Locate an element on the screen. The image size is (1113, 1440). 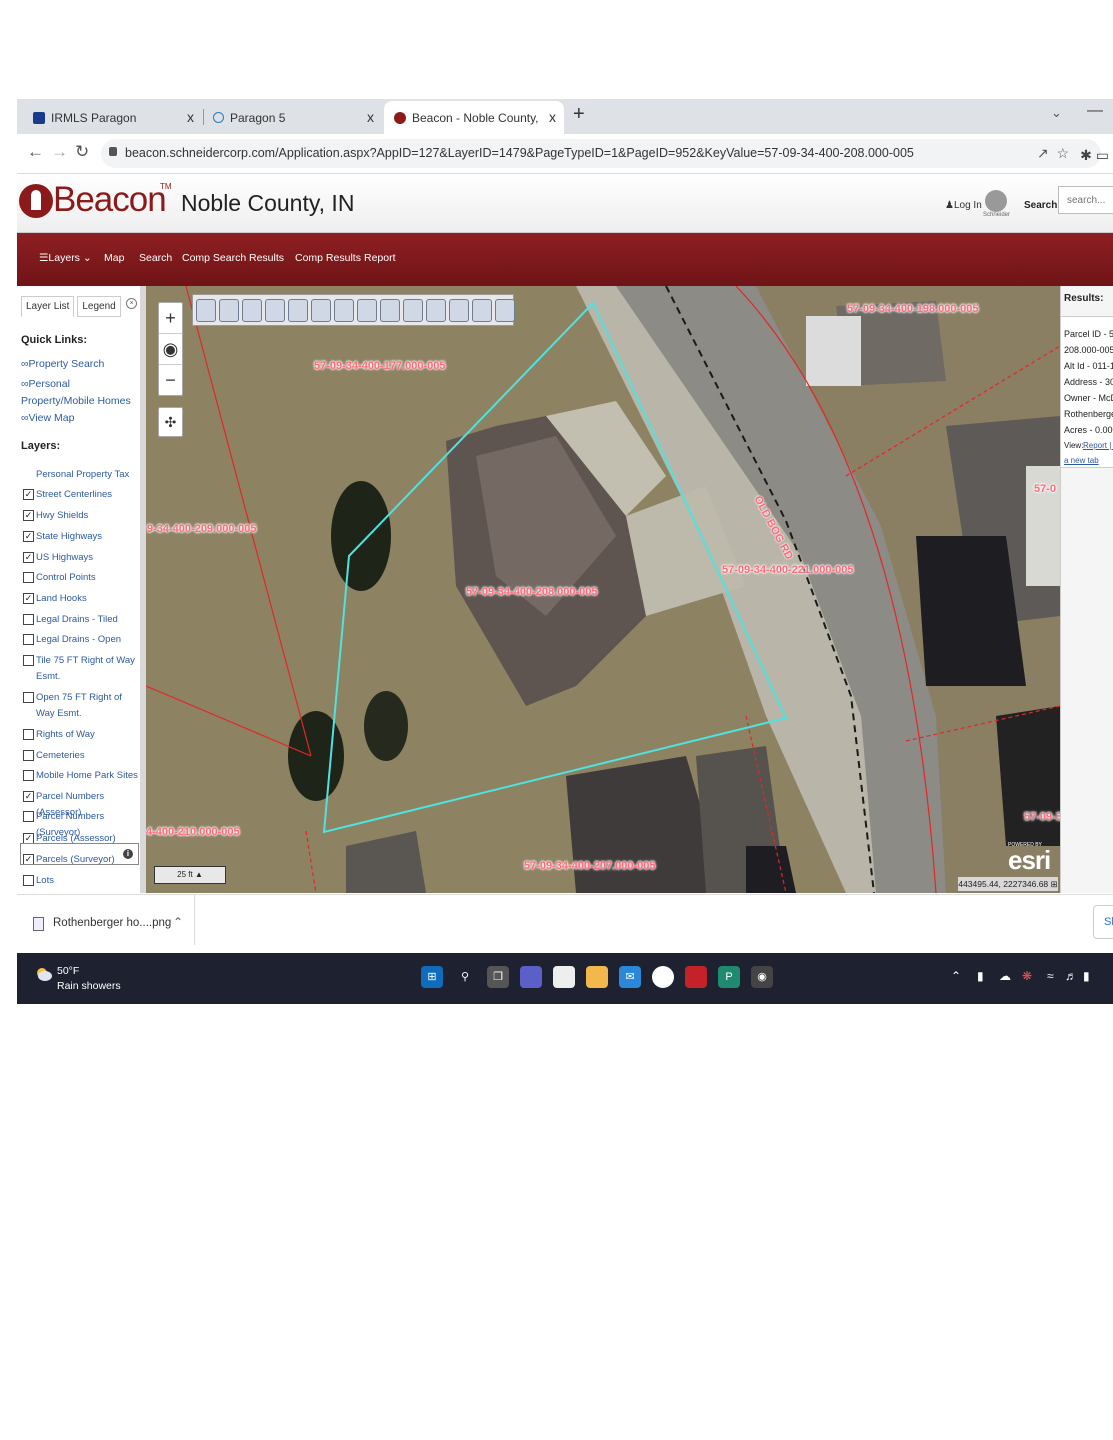
people-icon is located at coordinates (459, 310).